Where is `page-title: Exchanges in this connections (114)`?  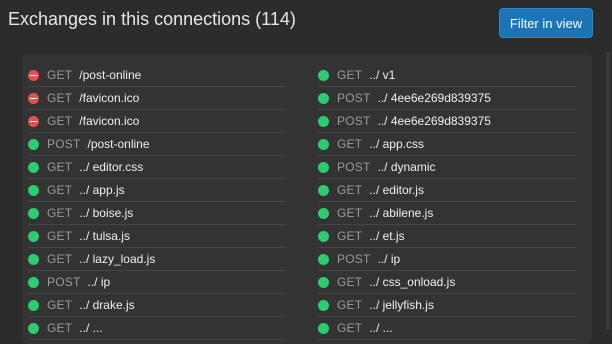 page-title: Exchanges in this connections (114) is located at coordinates (152, 19).